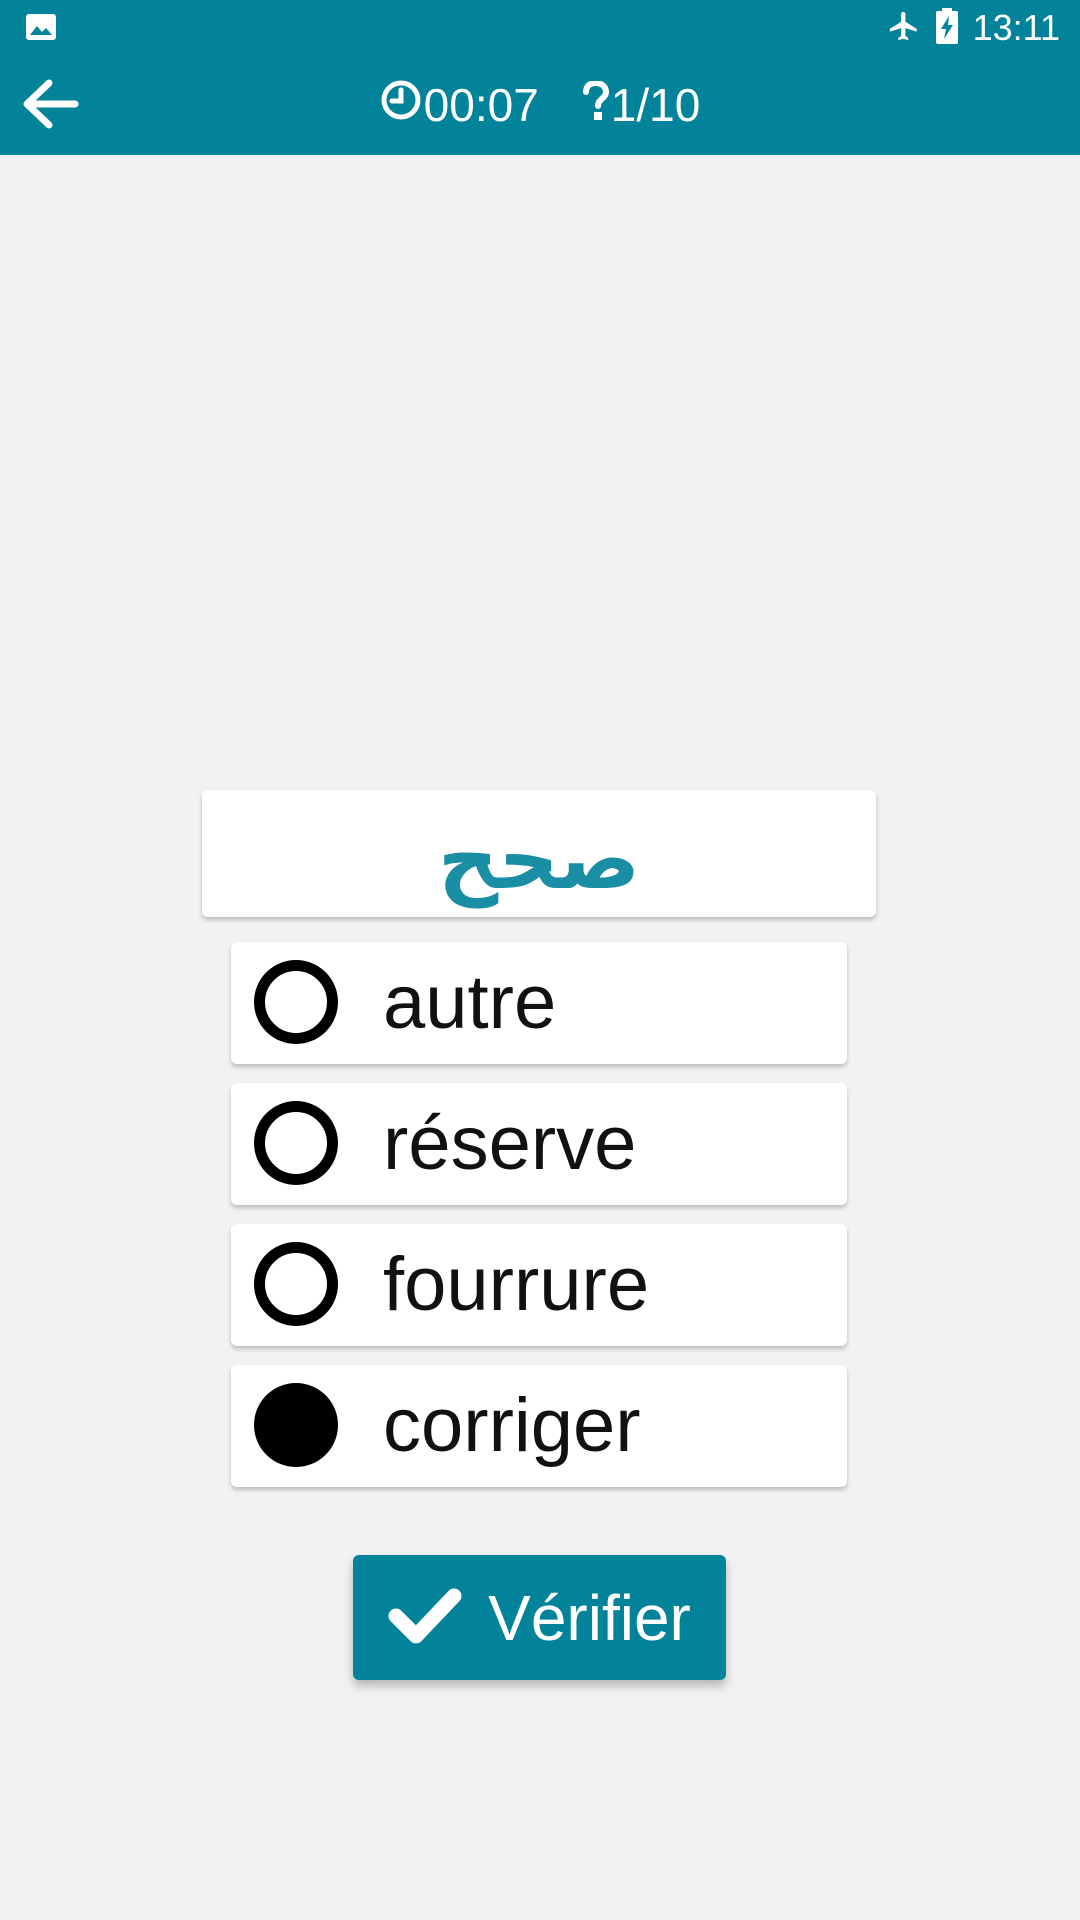  Describe the element at coordinates (41, 27) in the screenshot. I see `image-icon` at that location.